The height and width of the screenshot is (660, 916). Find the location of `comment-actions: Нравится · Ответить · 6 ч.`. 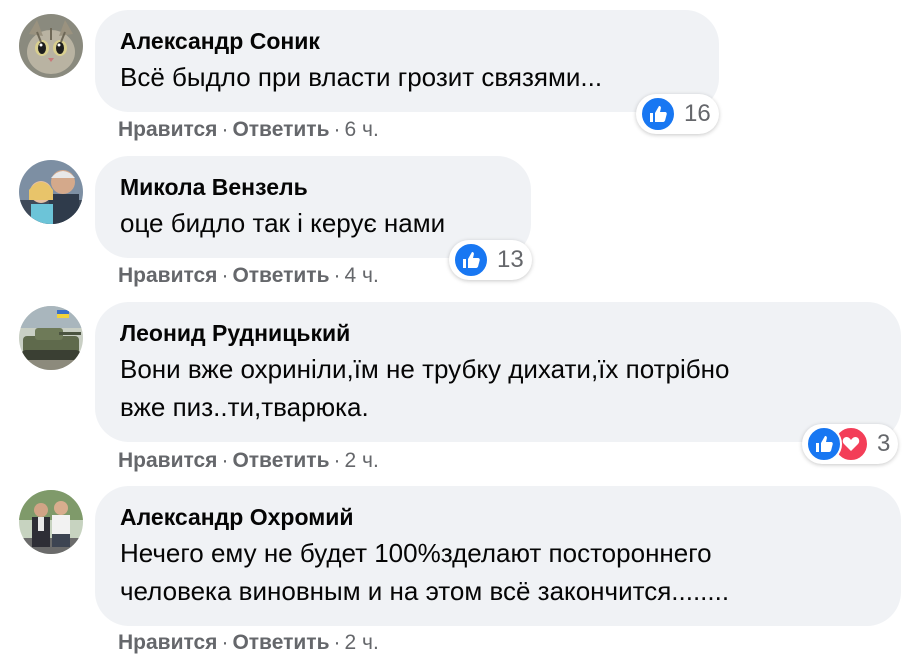

comment-actions: Нравится · Ответить · 6 ч. is located at coordinates (248, 130).